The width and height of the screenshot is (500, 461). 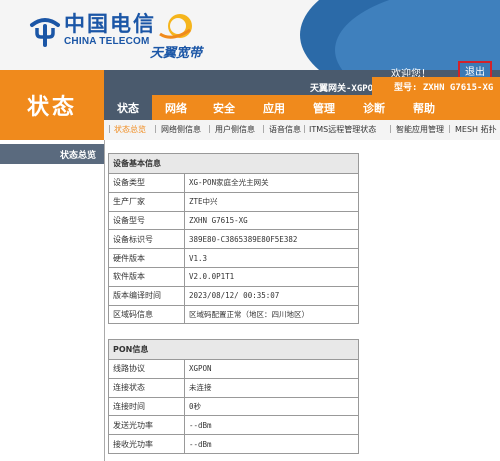 What do you see at coordinates (271, 183) in the screenshot?
I see `row-value: XG-PON家庭全光主网关` at bounding box center [271, 183].